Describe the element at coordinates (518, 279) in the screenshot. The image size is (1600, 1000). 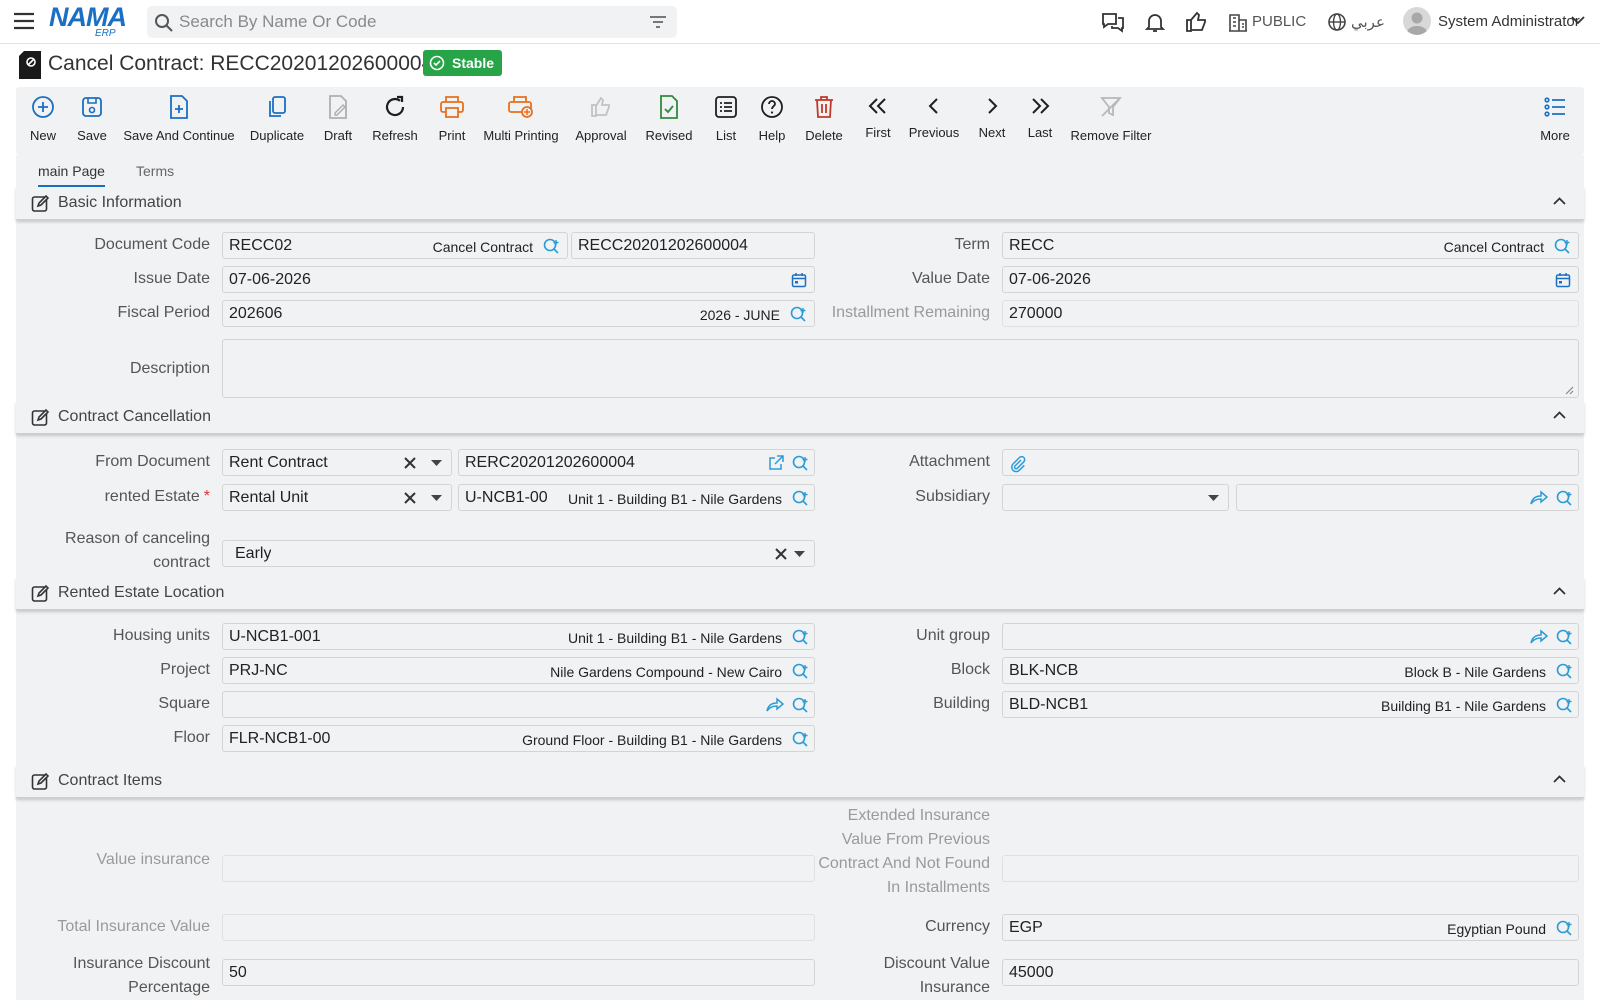
I see `issue-date-field: 07-06-2026` at that location.